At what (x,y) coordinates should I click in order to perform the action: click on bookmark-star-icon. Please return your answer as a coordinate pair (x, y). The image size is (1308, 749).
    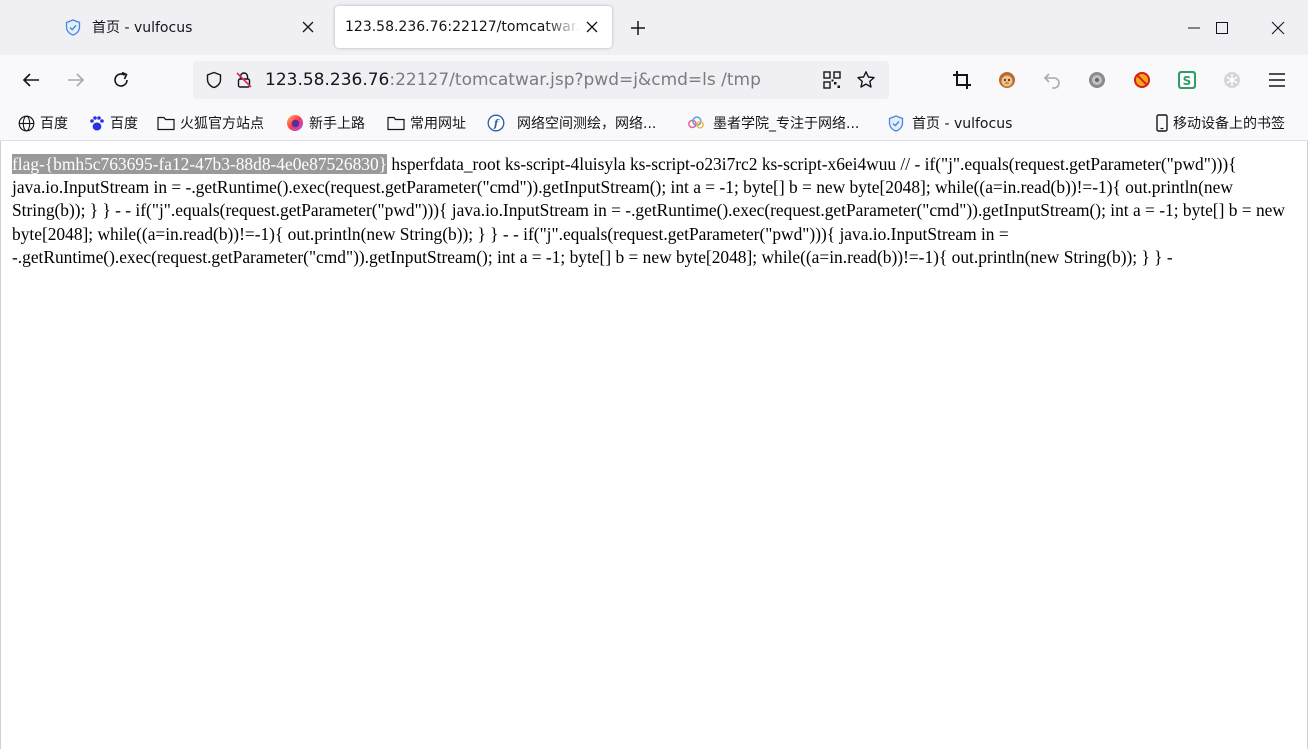
    Looking at the image, I should click on (866, 80).